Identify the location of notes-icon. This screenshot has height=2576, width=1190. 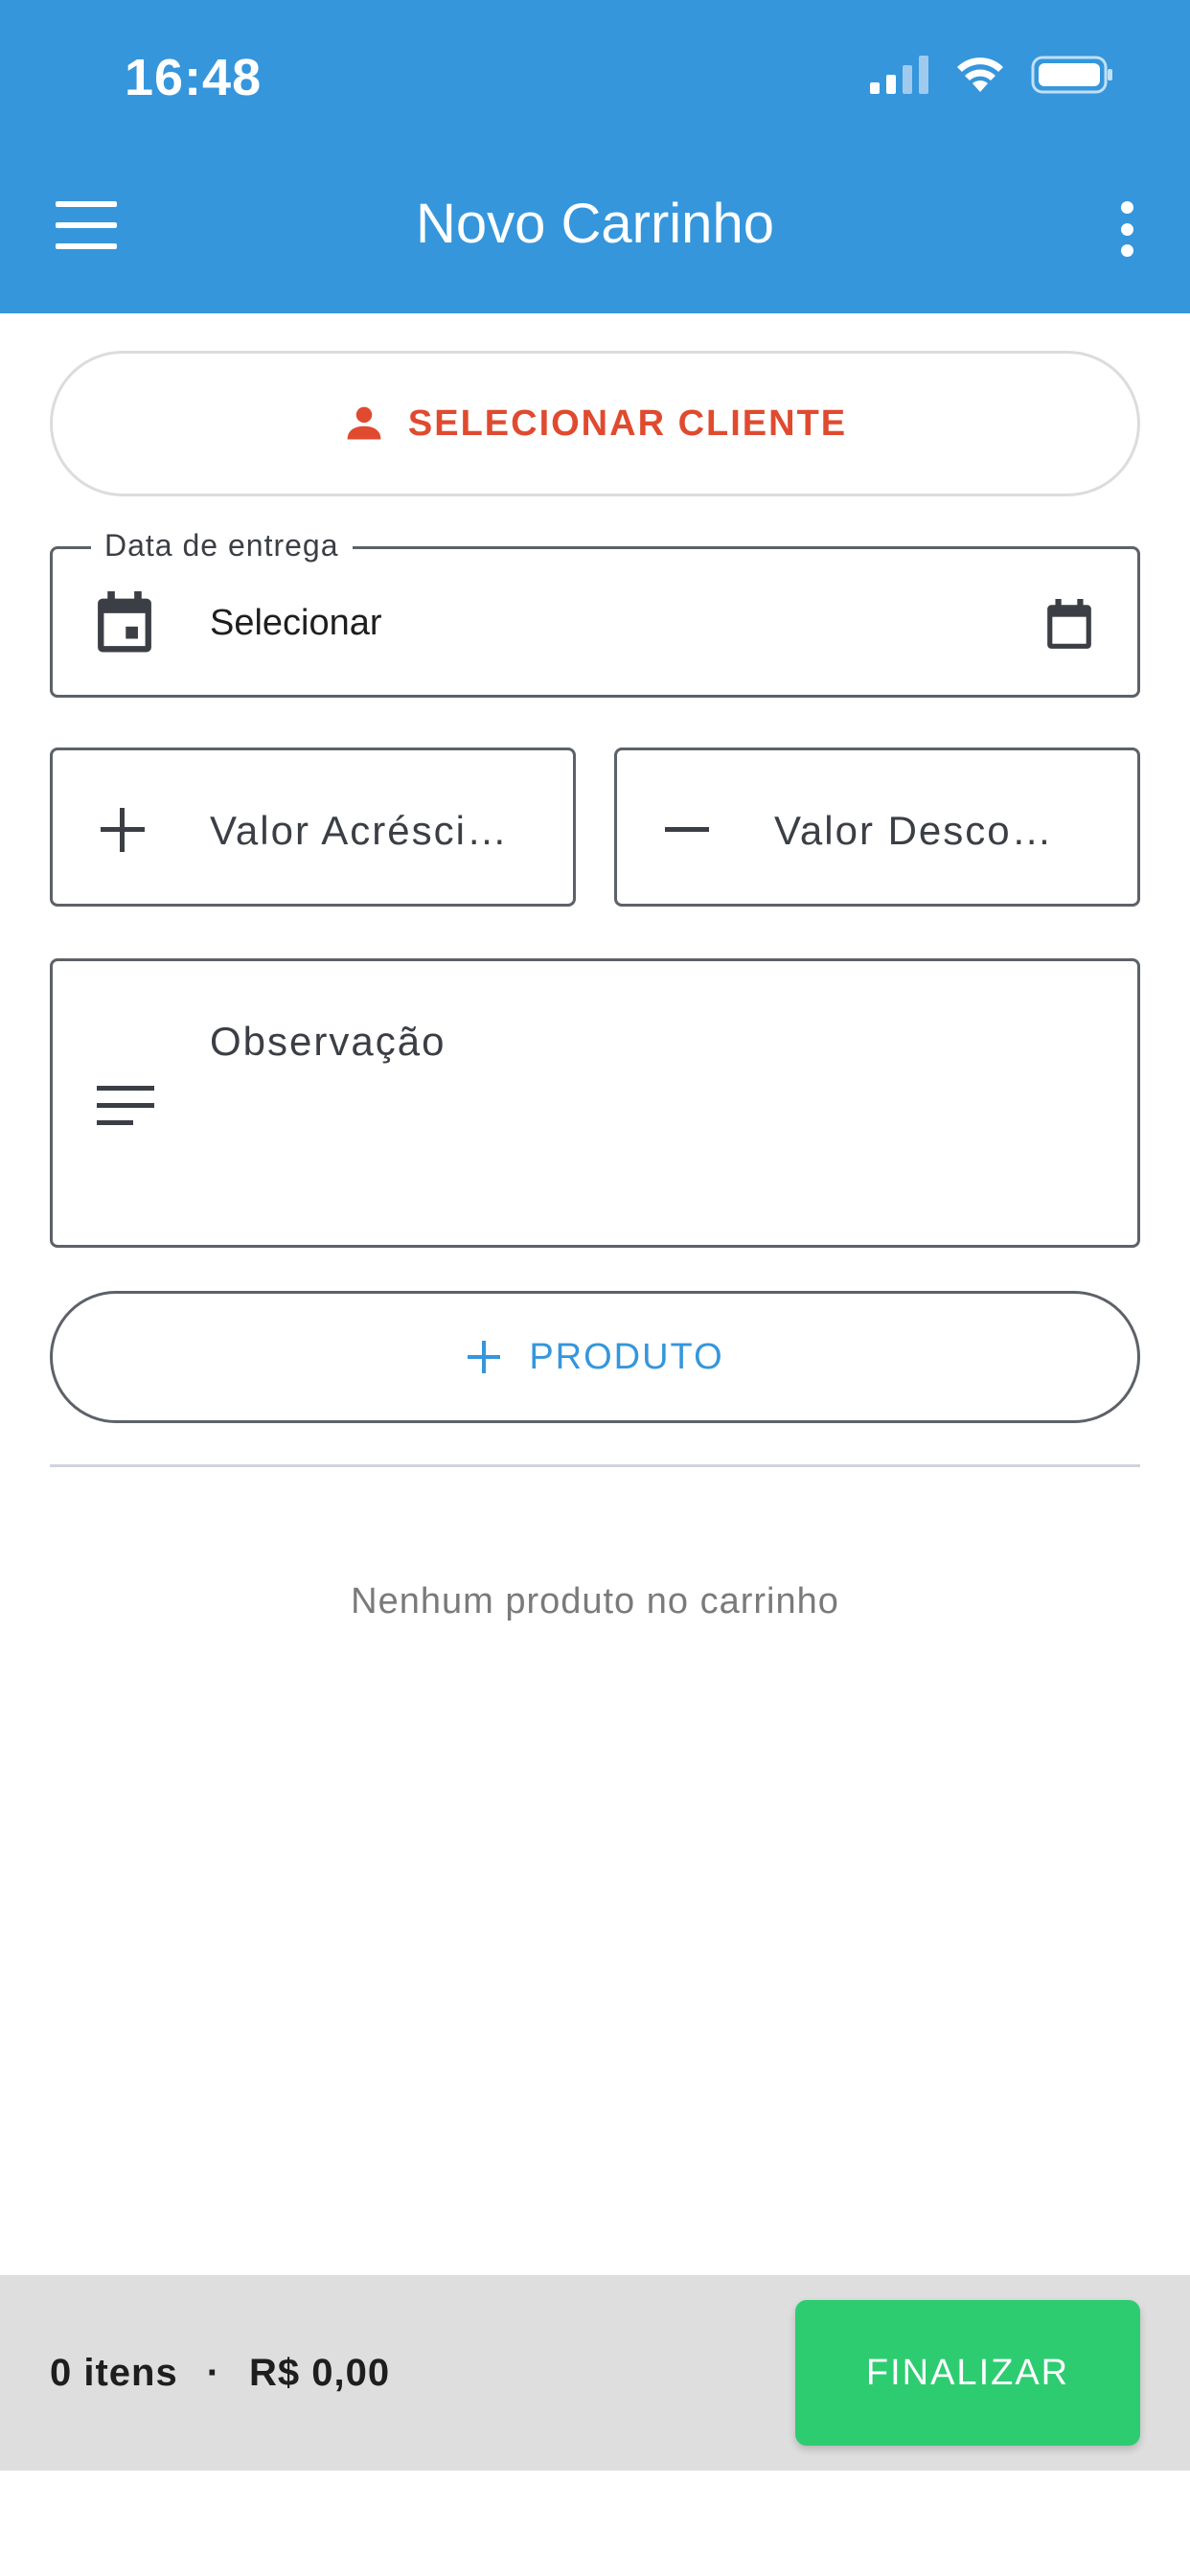
(125, 1105).